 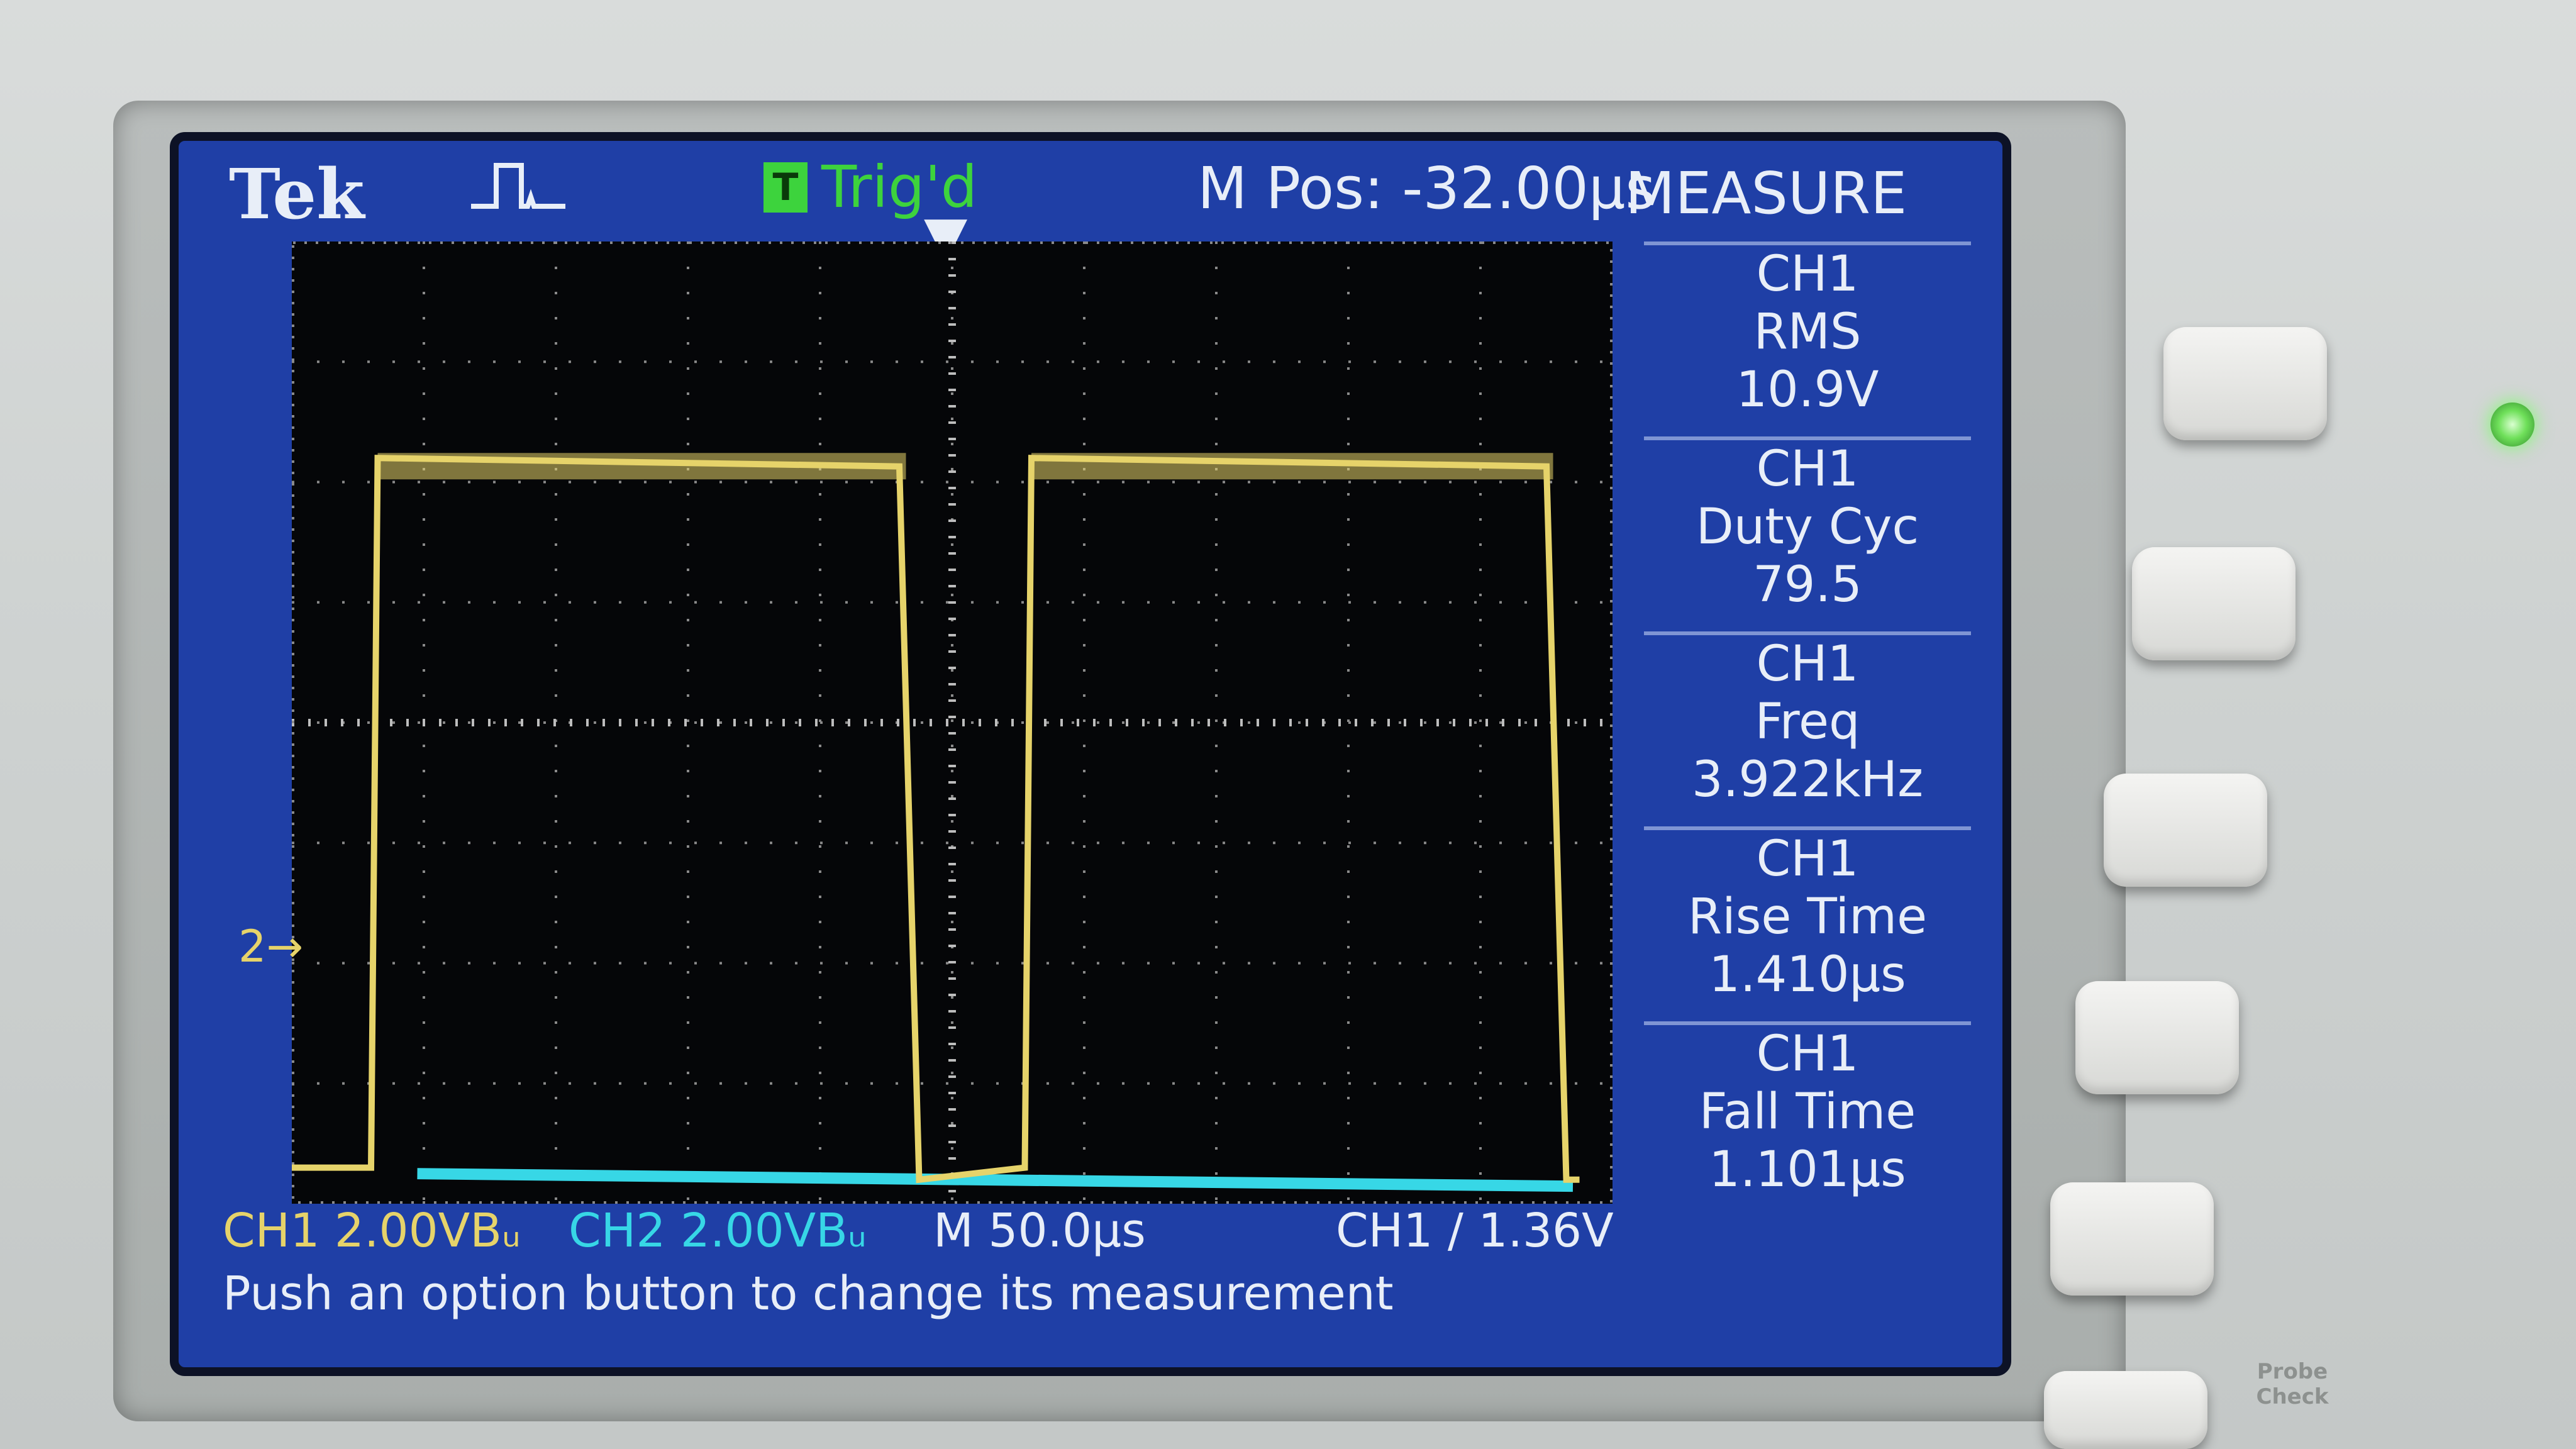 I want to click on ch2-trace, so click(x=995, y=1180).